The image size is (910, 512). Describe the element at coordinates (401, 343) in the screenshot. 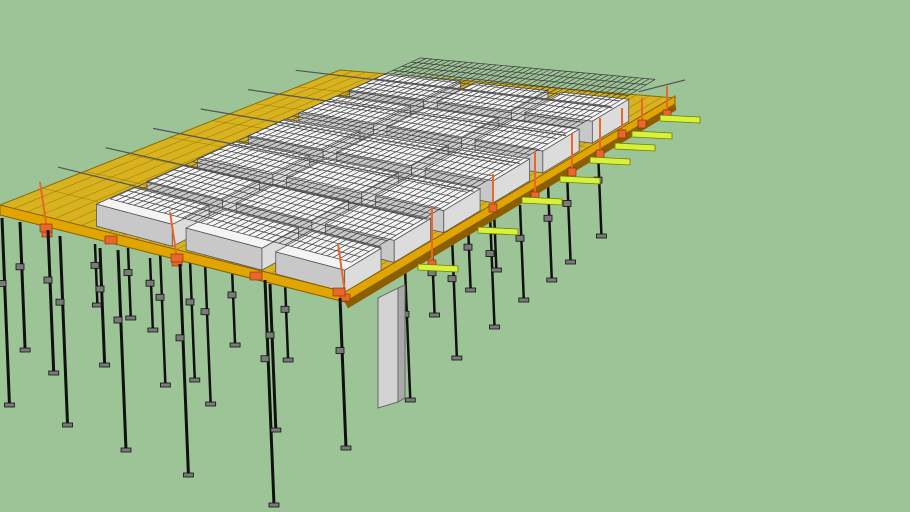

I see `column-face-side` at that location.